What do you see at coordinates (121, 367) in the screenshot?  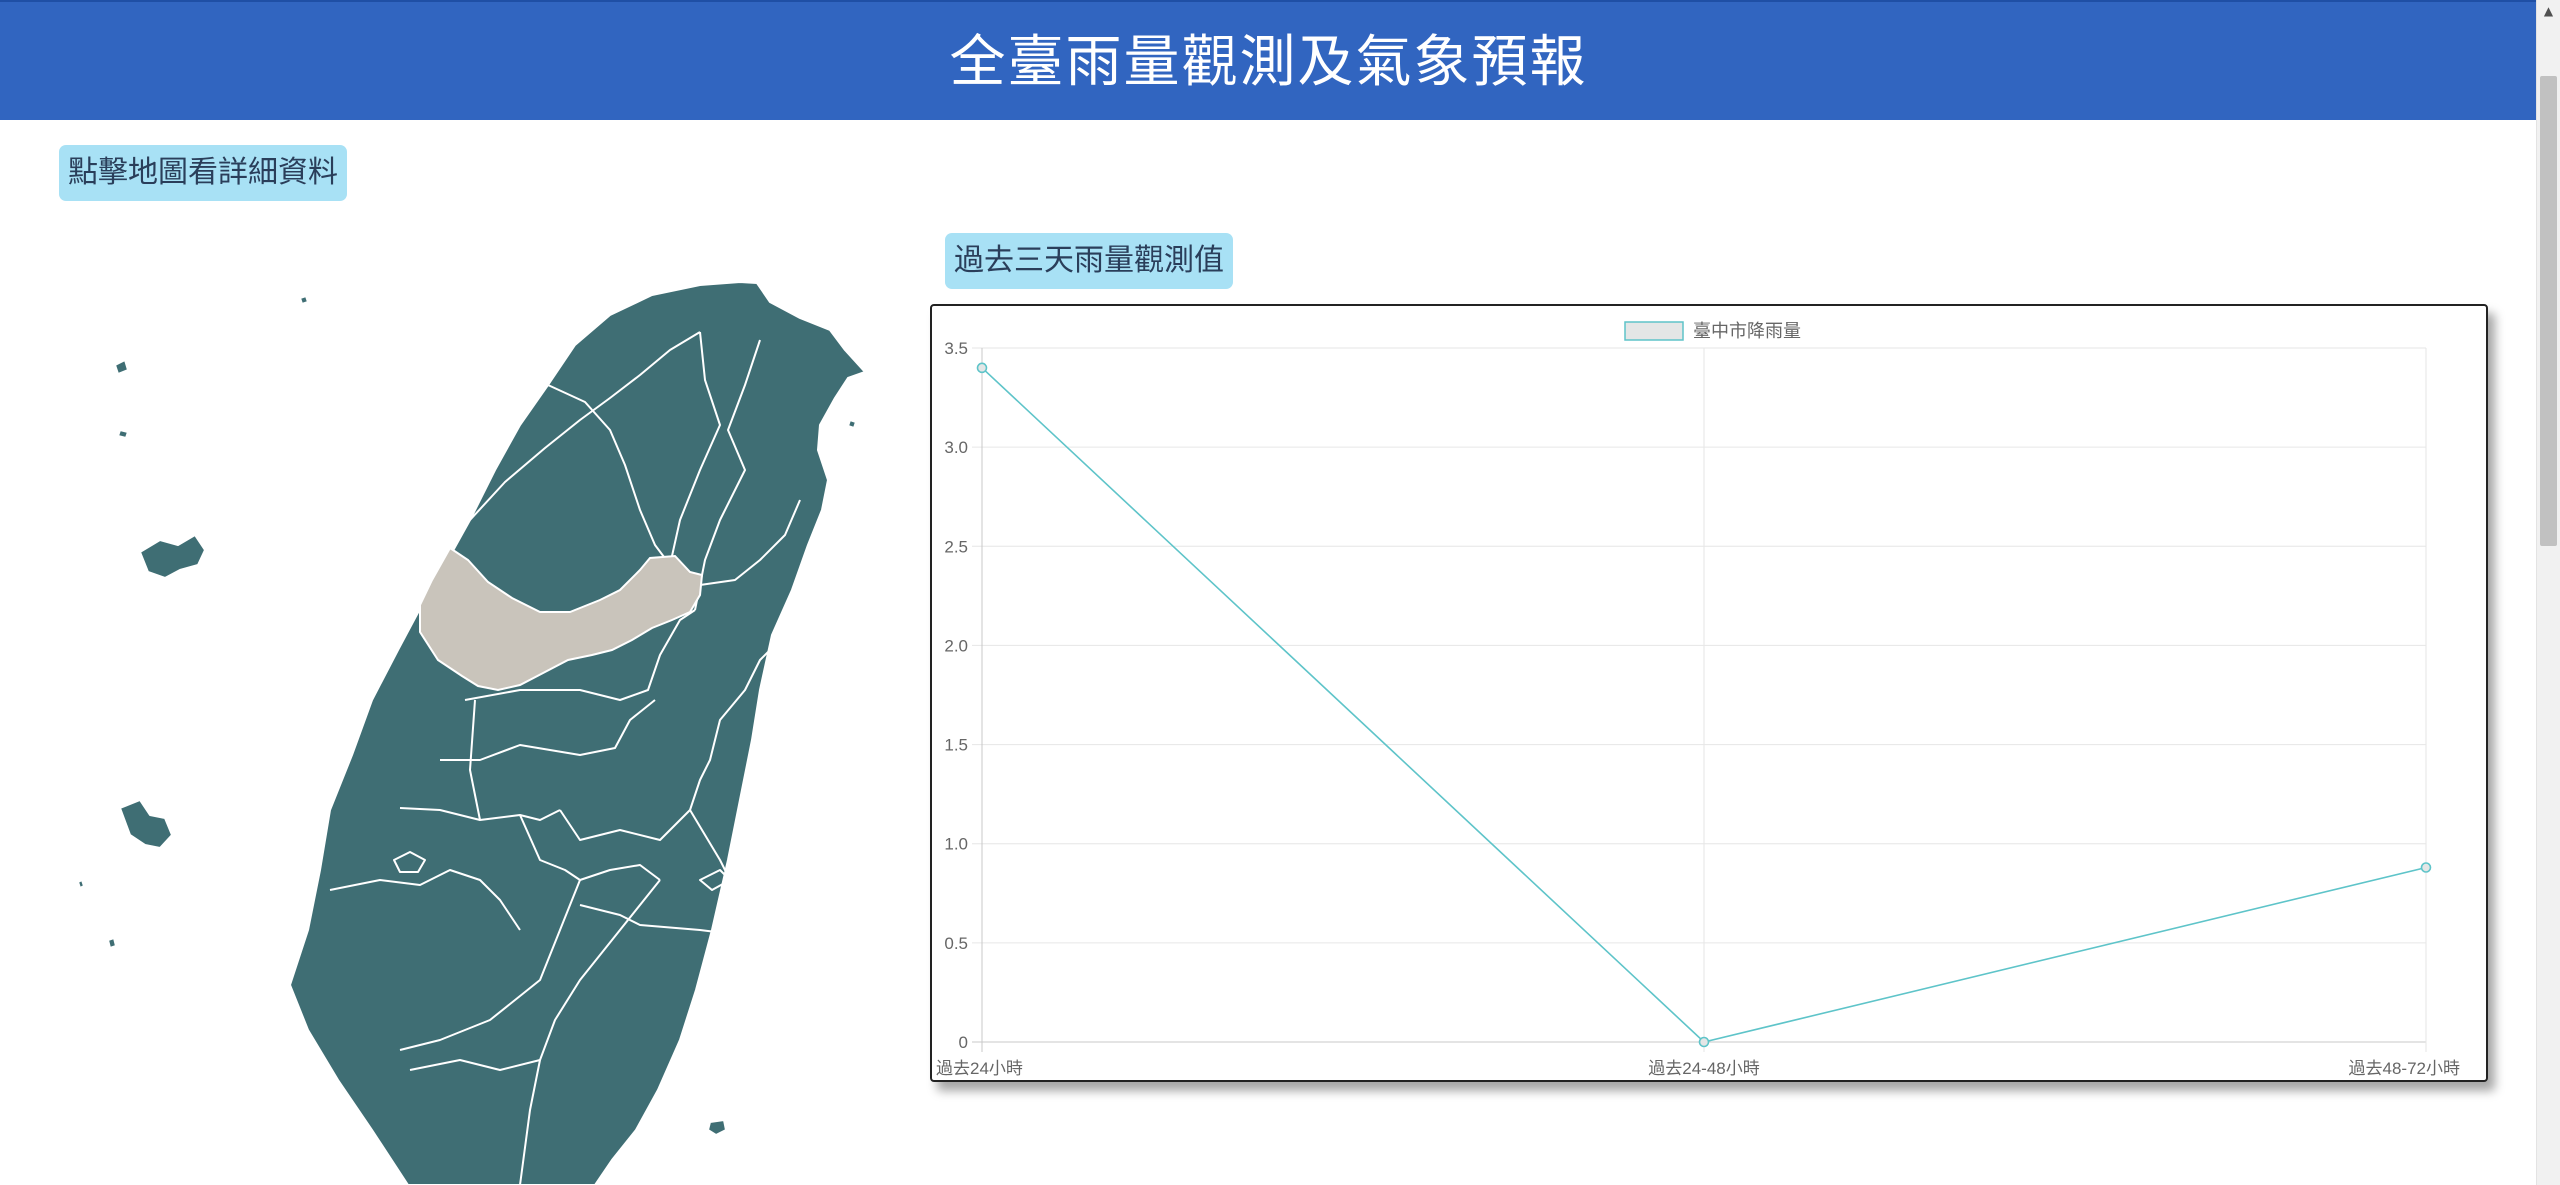 I see `map-island-matsu` at bounding box center [121, 367].